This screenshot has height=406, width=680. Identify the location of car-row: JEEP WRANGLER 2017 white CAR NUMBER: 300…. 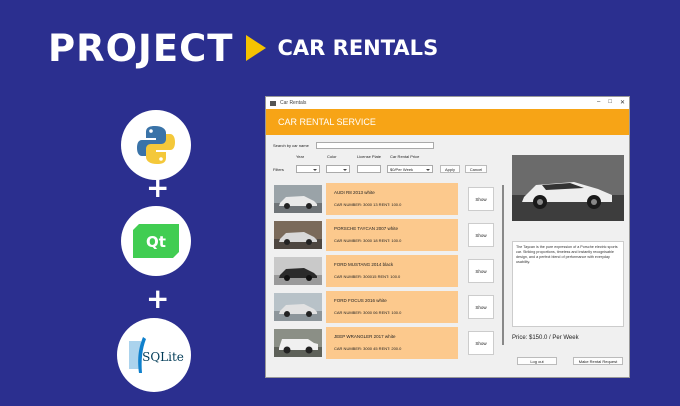
(388, 343).